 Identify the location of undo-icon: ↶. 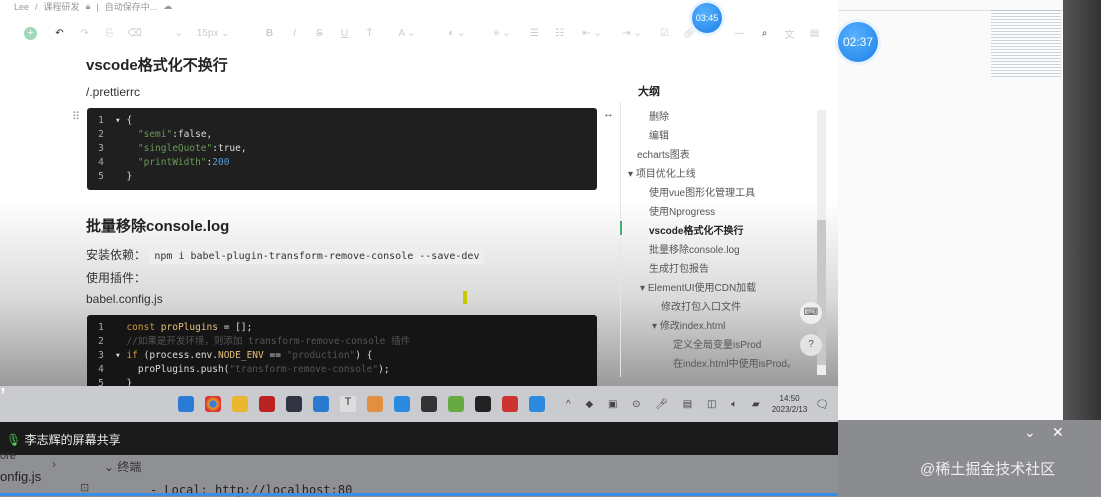
(59, 33).